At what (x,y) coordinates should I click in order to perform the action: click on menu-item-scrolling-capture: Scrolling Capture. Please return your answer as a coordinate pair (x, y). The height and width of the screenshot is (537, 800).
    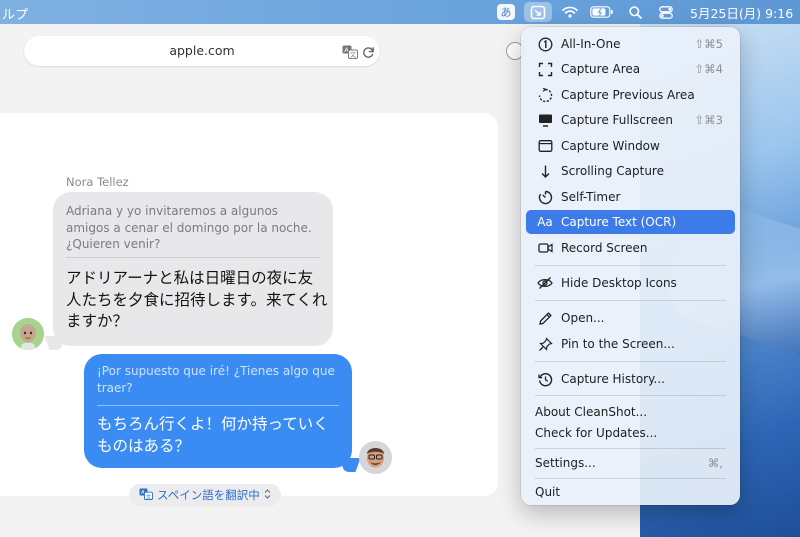
    Looking at the image, I should click on (630, 171).